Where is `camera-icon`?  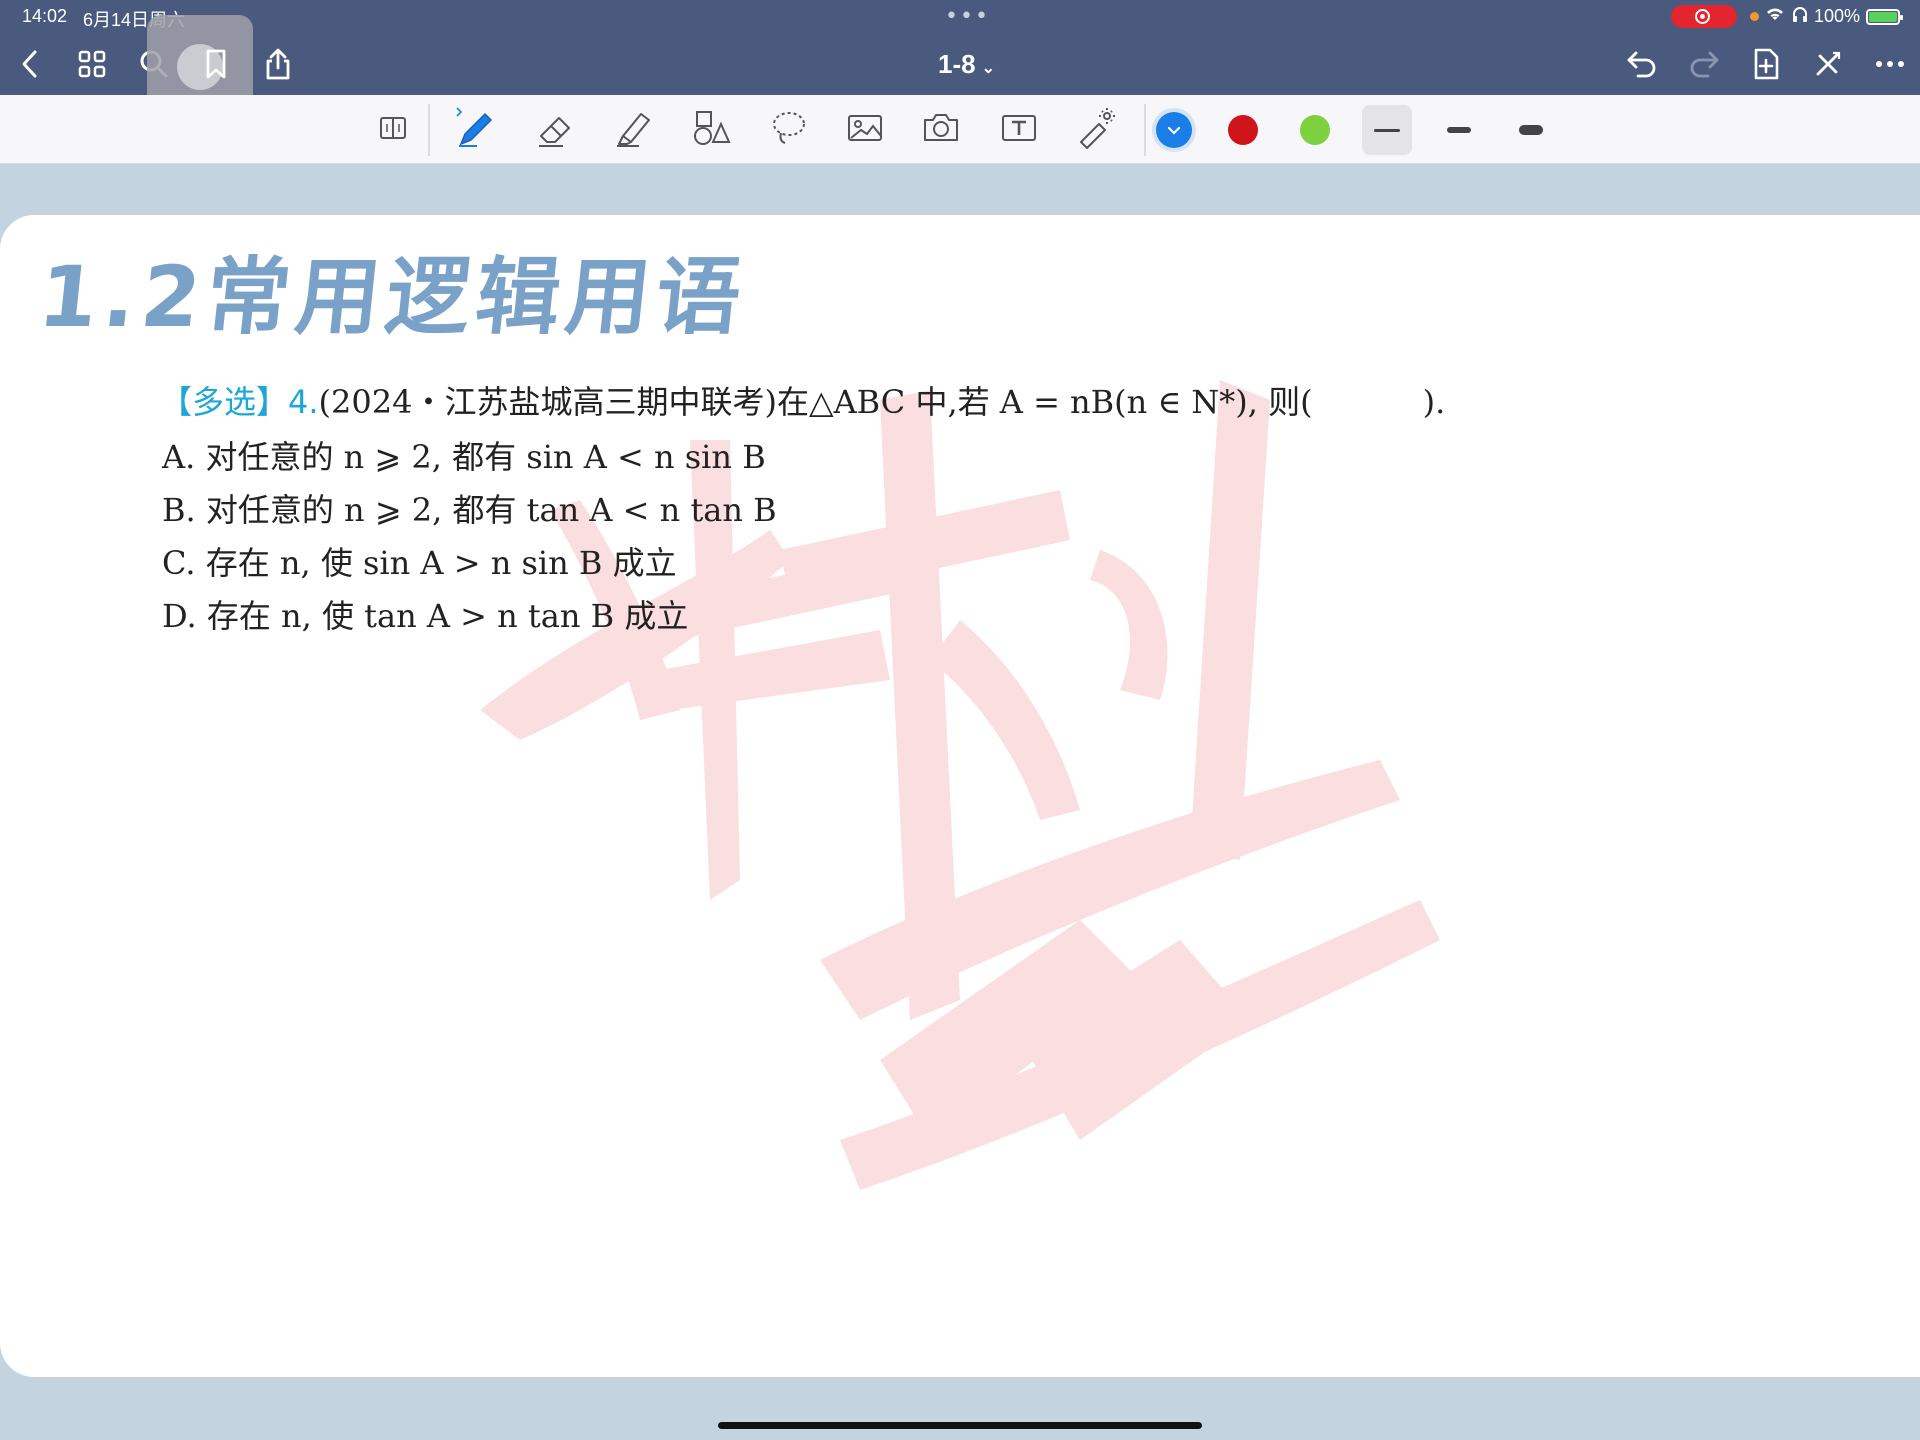
camera-icon is located at coordinates (941, 128).